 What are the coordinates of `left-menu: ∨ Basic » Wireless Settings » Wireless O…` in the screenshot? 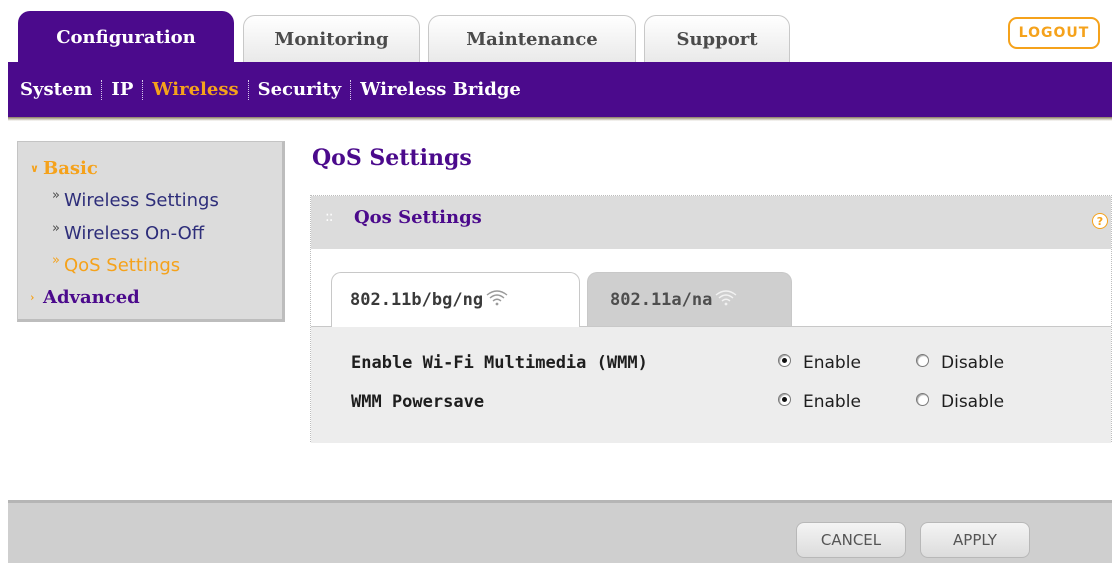 It's located at (151, 231).